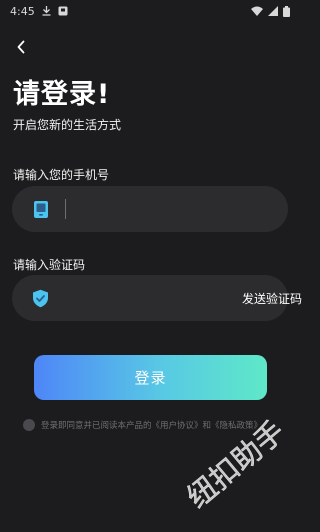  What do you see at coordinates (207, 426) in the screenshot?
I see `agreement-and: 和` at bounding box center [207, 426].